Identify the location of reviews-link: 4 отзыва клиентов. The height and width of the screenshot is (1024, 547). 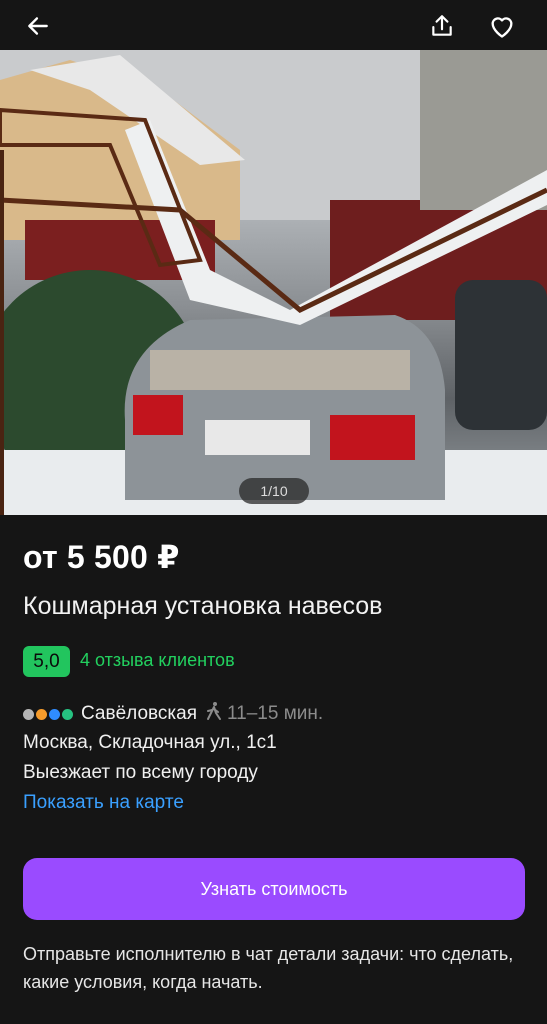
(157, 660).